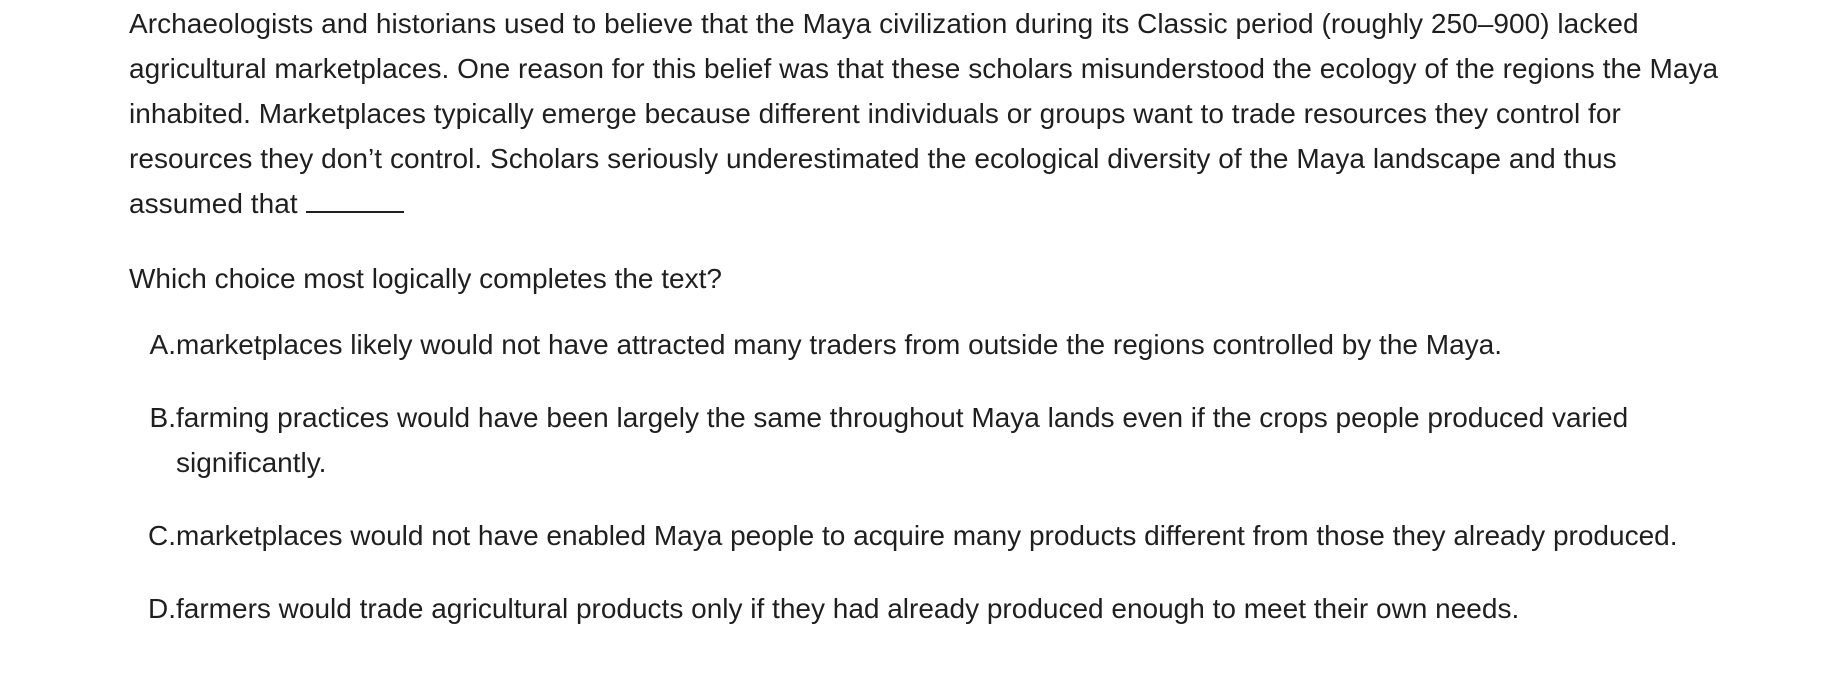  Describe the element at coordinates (162, 608) in the screenshot. I see `choice-d-letter: D.` at that location.